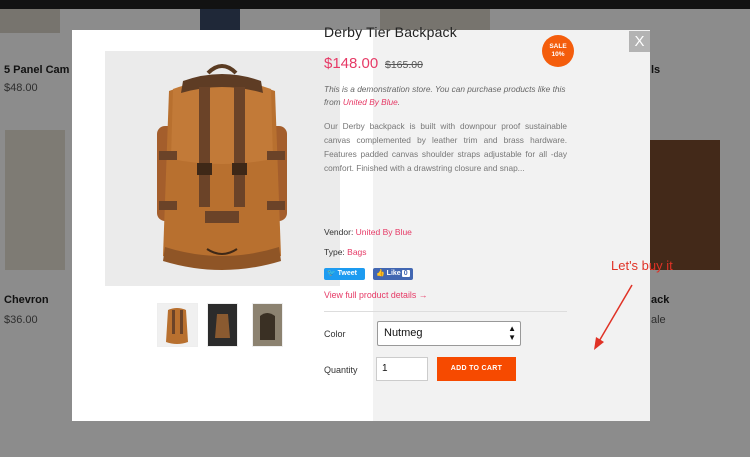  What do you see at coordinates (558, 54) in the screenshot?
I see `sale-percent: 10%` at bounding box center [558, 54].